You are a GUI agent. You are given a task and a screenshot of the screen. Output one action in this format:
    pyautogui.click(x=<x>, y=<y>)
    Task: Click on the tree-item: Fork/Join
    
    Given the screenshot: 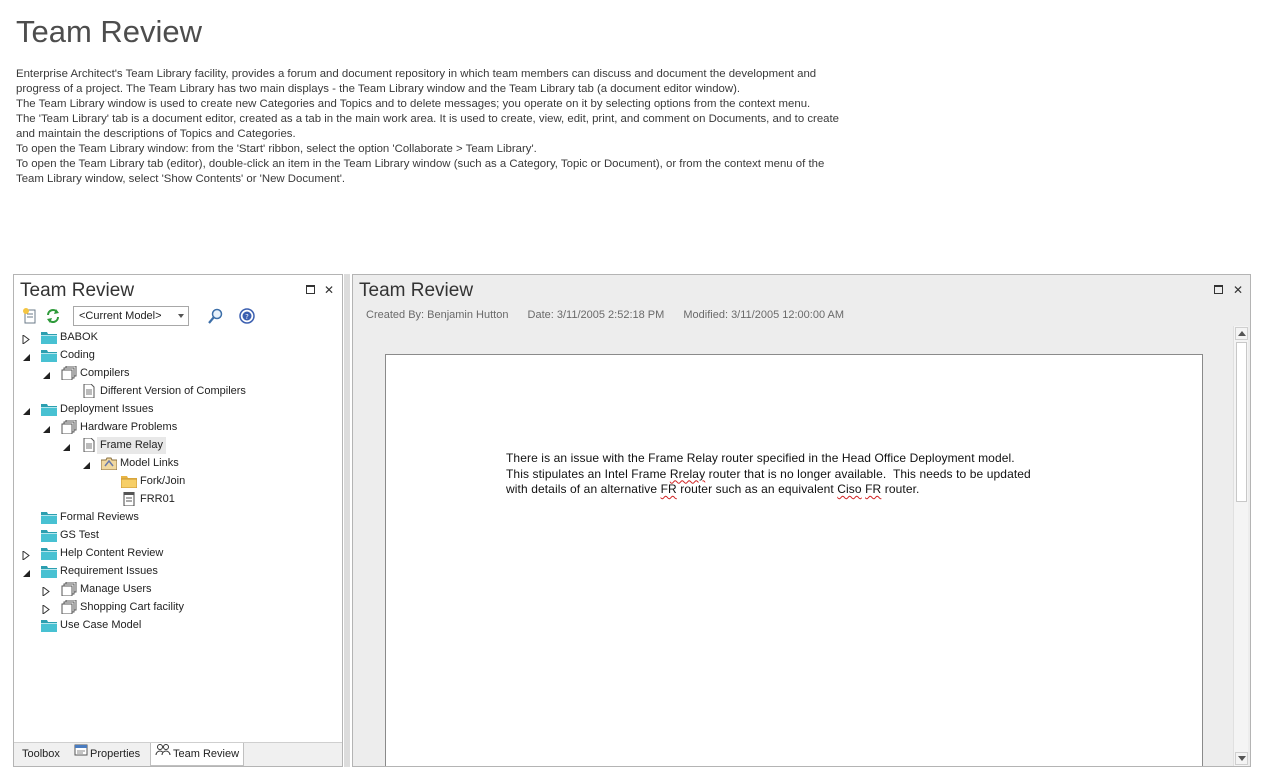 What is the action you would take?
    pyautogui.click(x=178, y=481)
    